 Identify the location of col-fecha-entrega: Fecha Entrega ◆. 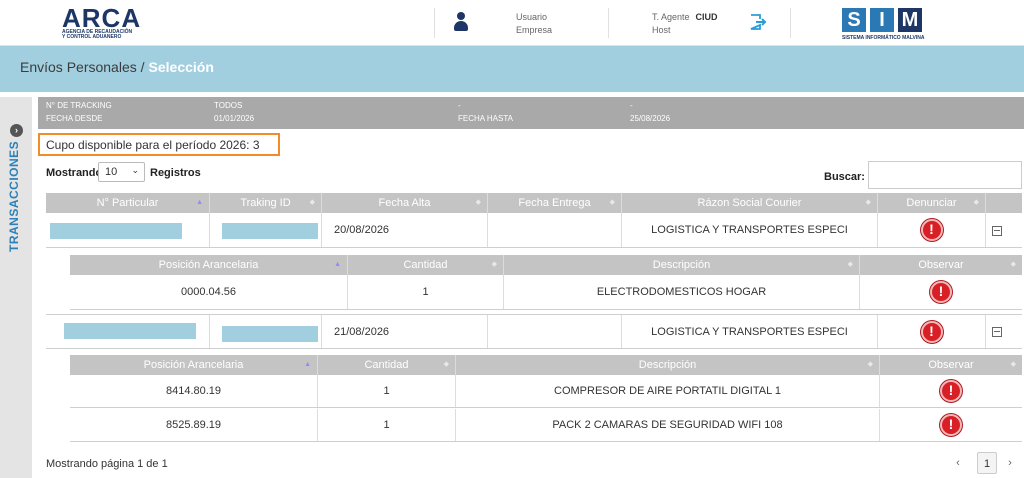
(555, 203).